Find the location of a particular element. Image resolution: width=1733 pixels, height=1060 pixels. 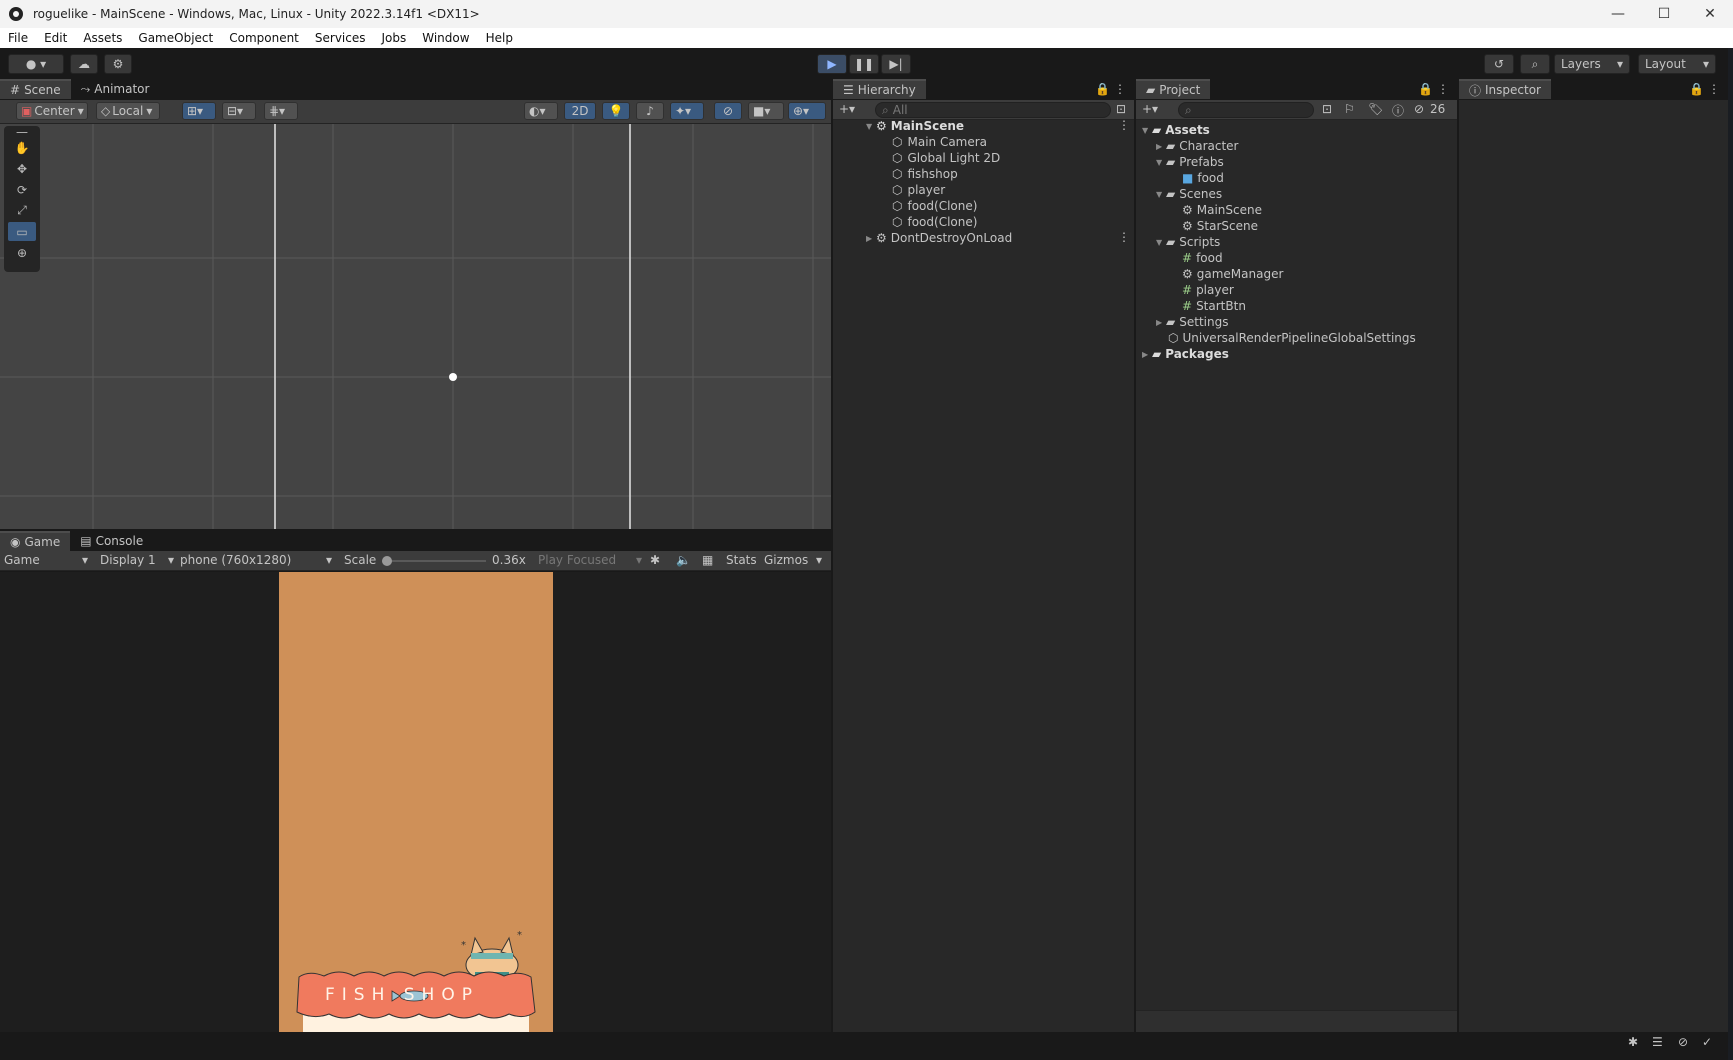

project-row-urp: ⬡ UniversalRenderPipelineGlobalSettings is located at coordinates (1292, 338).